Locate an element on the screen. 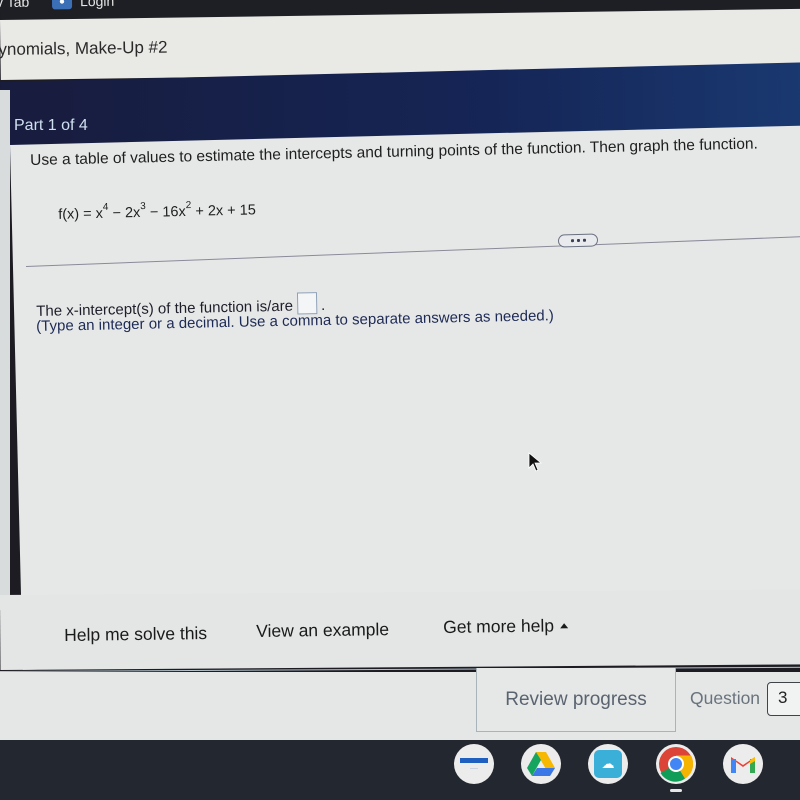  expand-more-button is located at coordinates (578, 240).